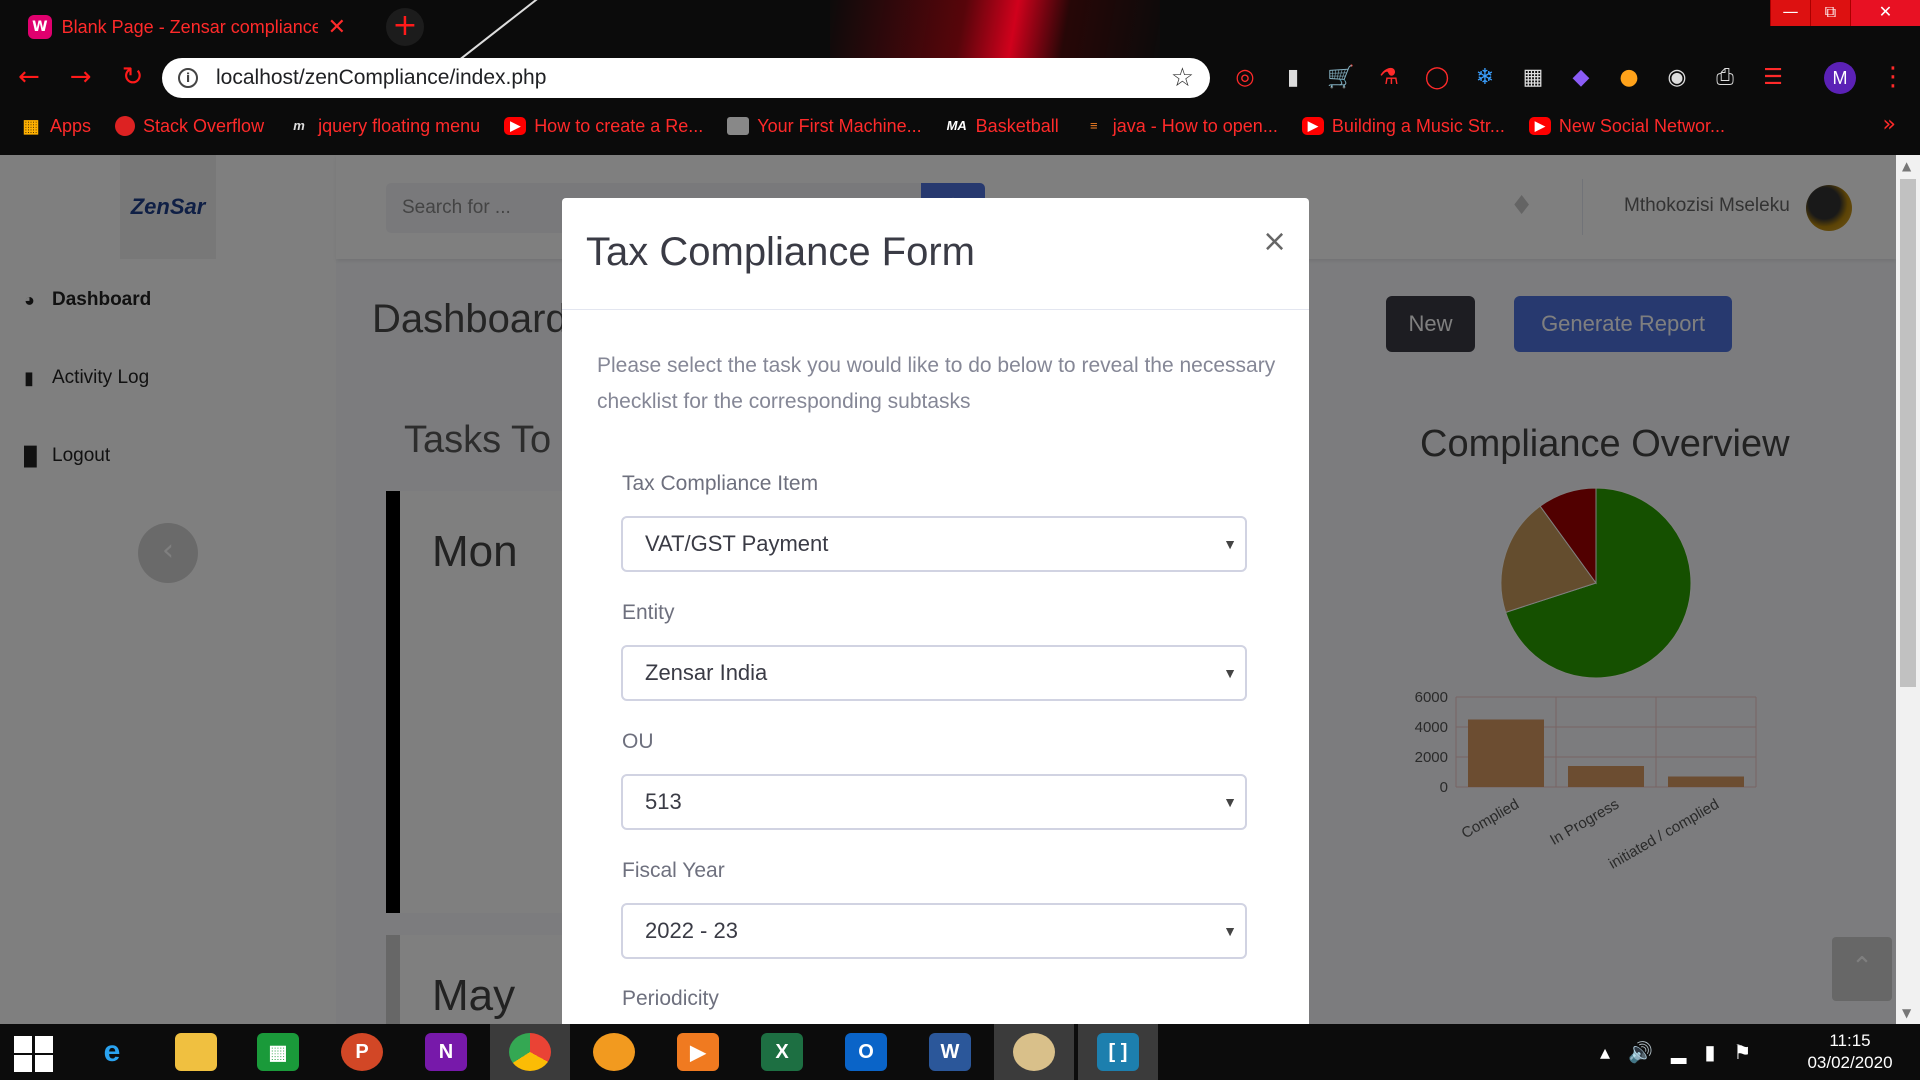  I want to click on youtube-icon: ▶, so click(515, 126).